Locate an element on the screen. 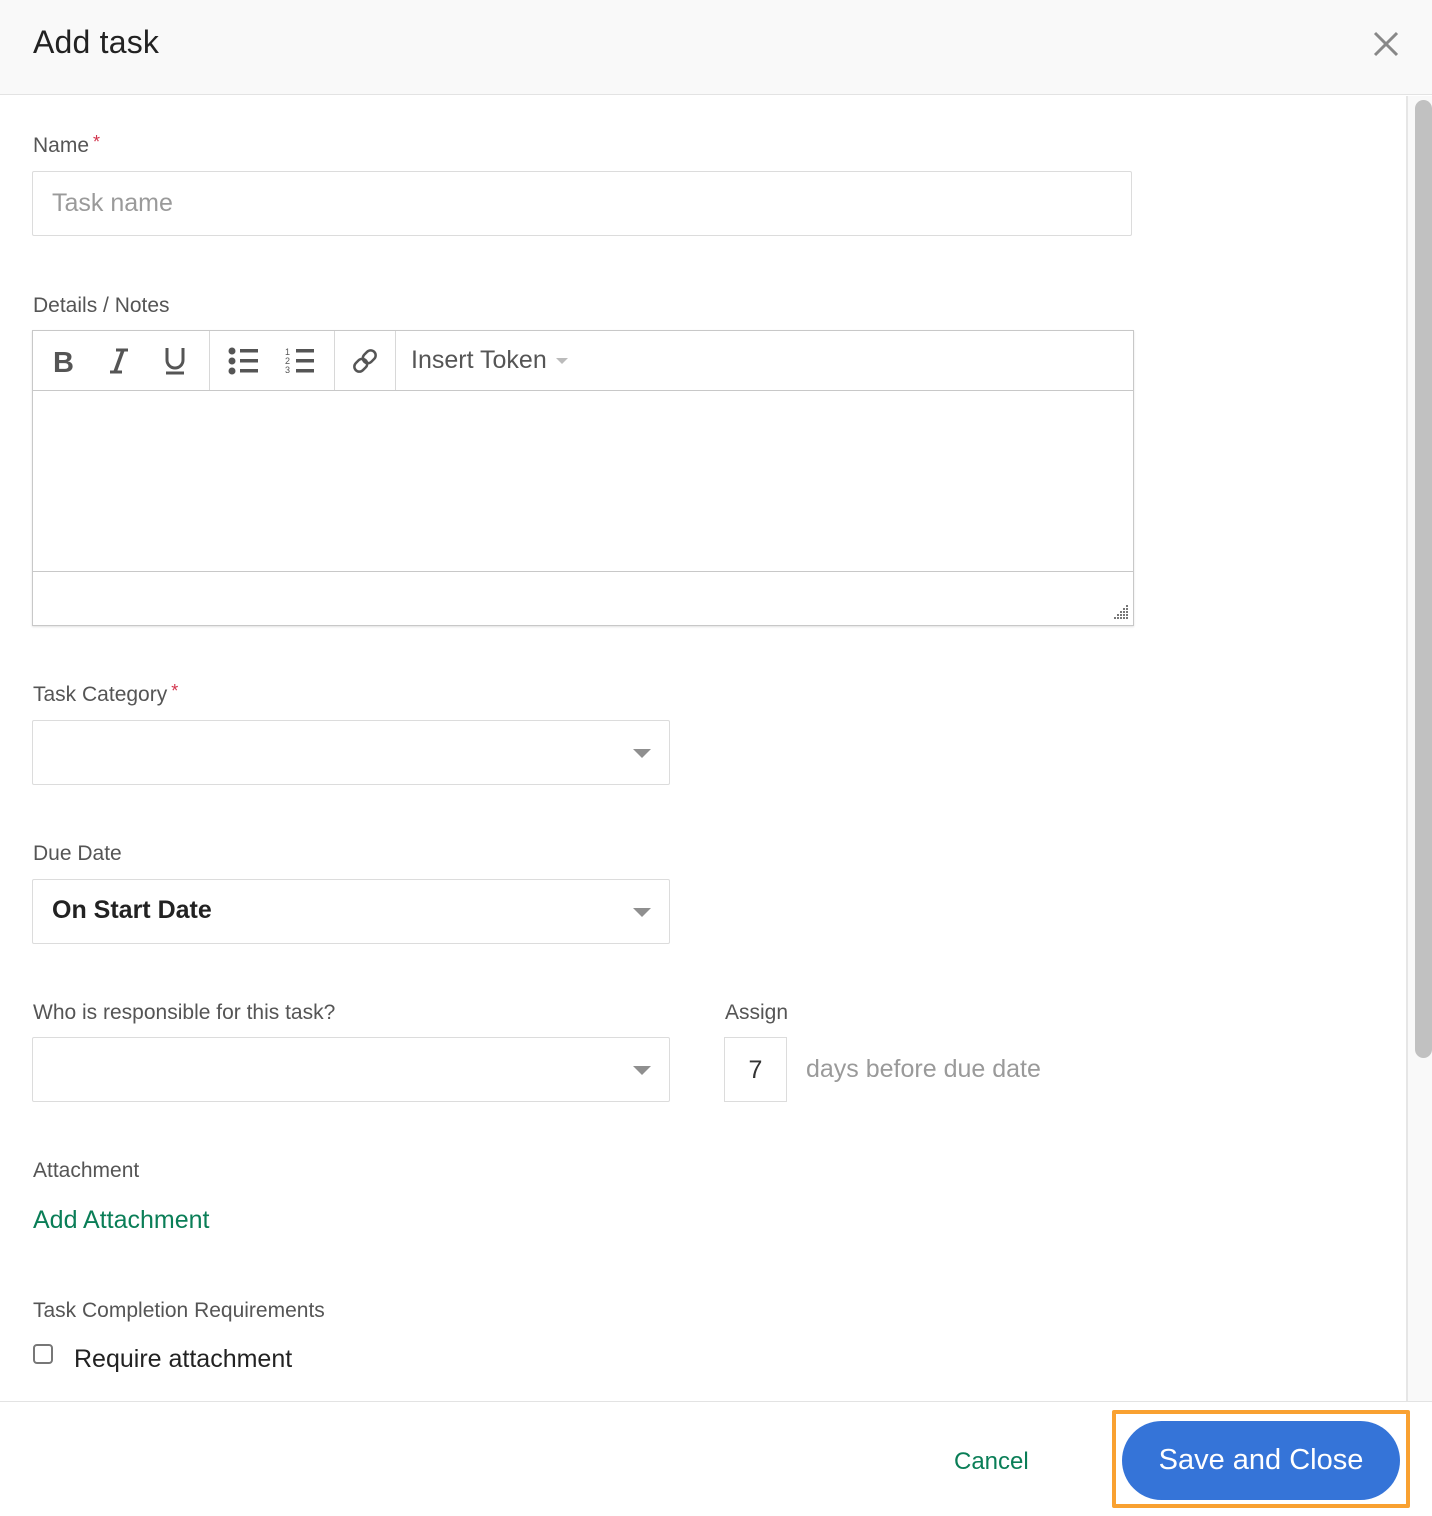  bold-button: B is located at coordinates (63, 361).